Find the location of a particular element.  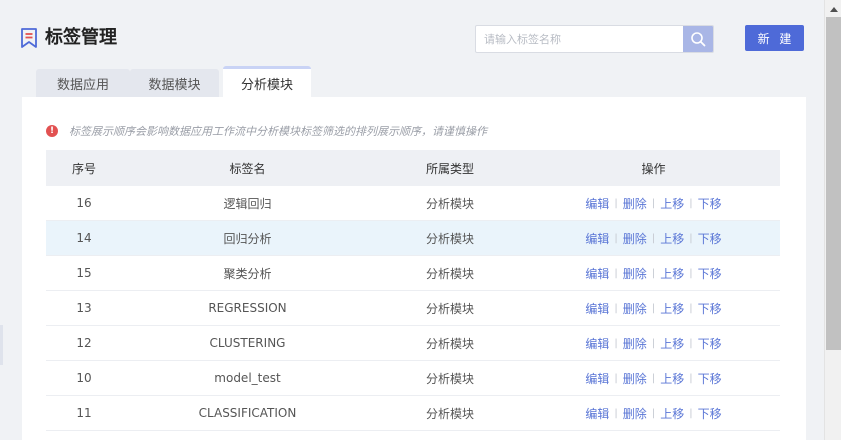

header: 标签管理 新 建 is located at coordinates (412, 33).